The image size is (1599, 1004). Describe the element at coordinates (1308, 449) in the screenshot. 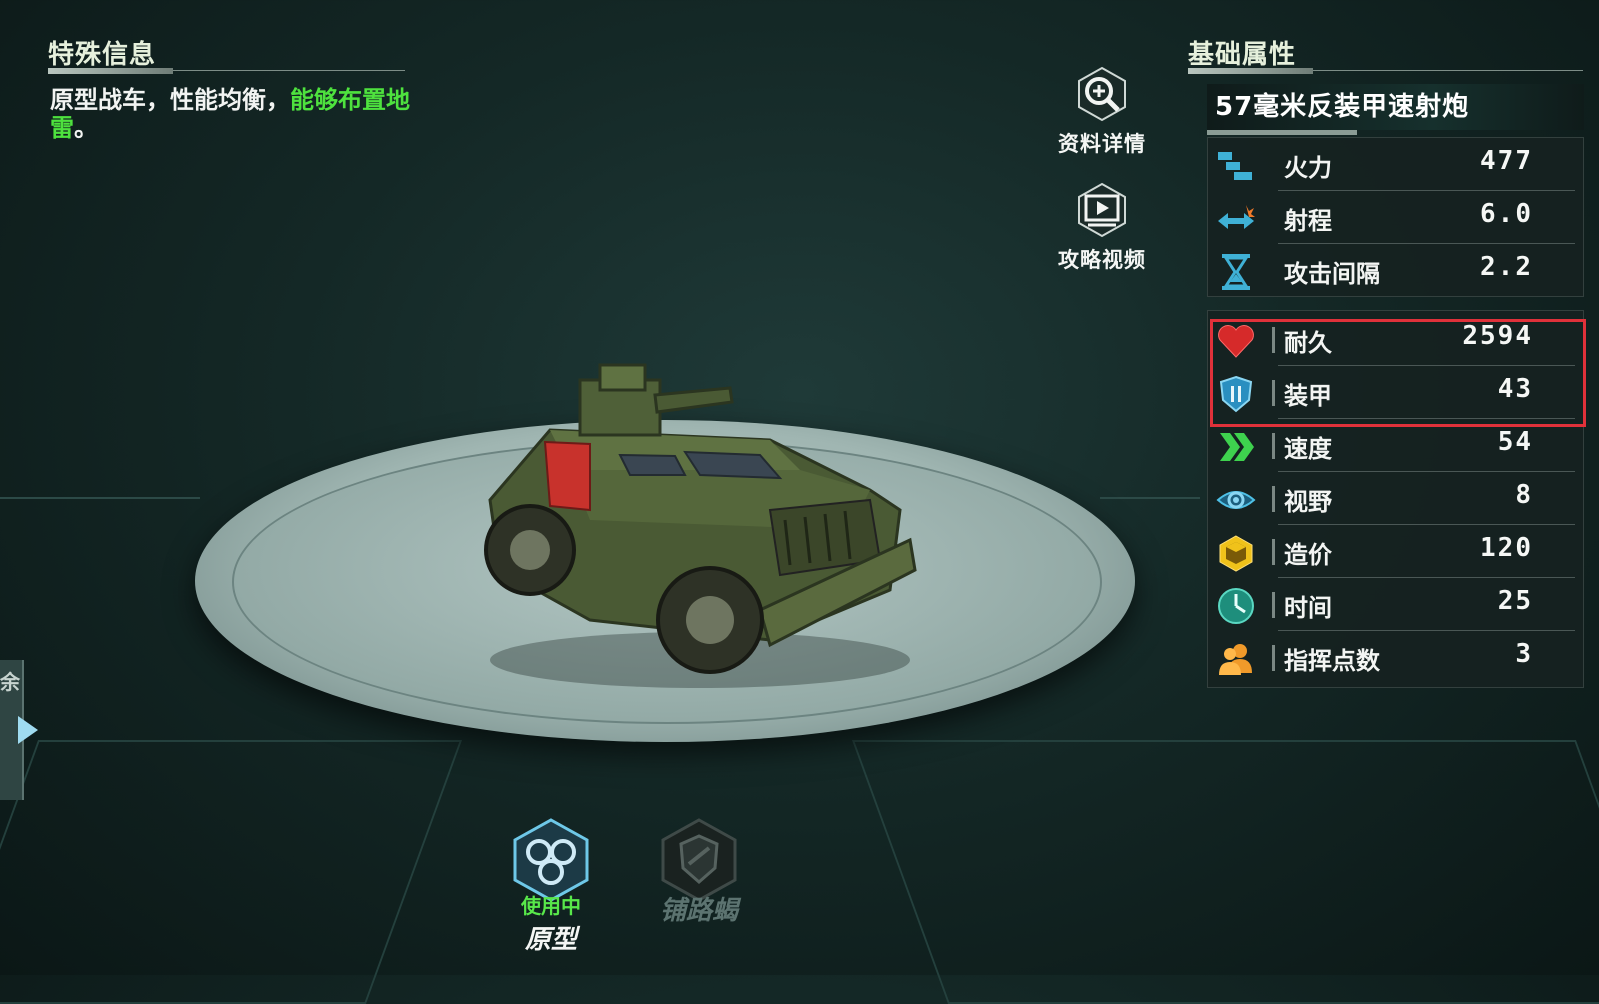

I see `stat-label: 速度` at that location.